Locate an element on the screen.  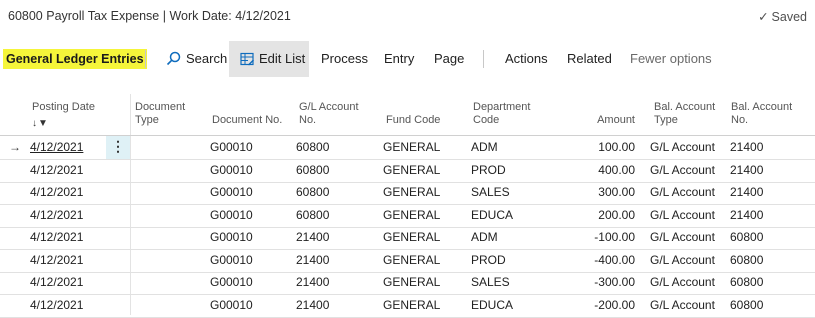
bal-account-type-header-line2: Type is located at coordinates (666, 120).